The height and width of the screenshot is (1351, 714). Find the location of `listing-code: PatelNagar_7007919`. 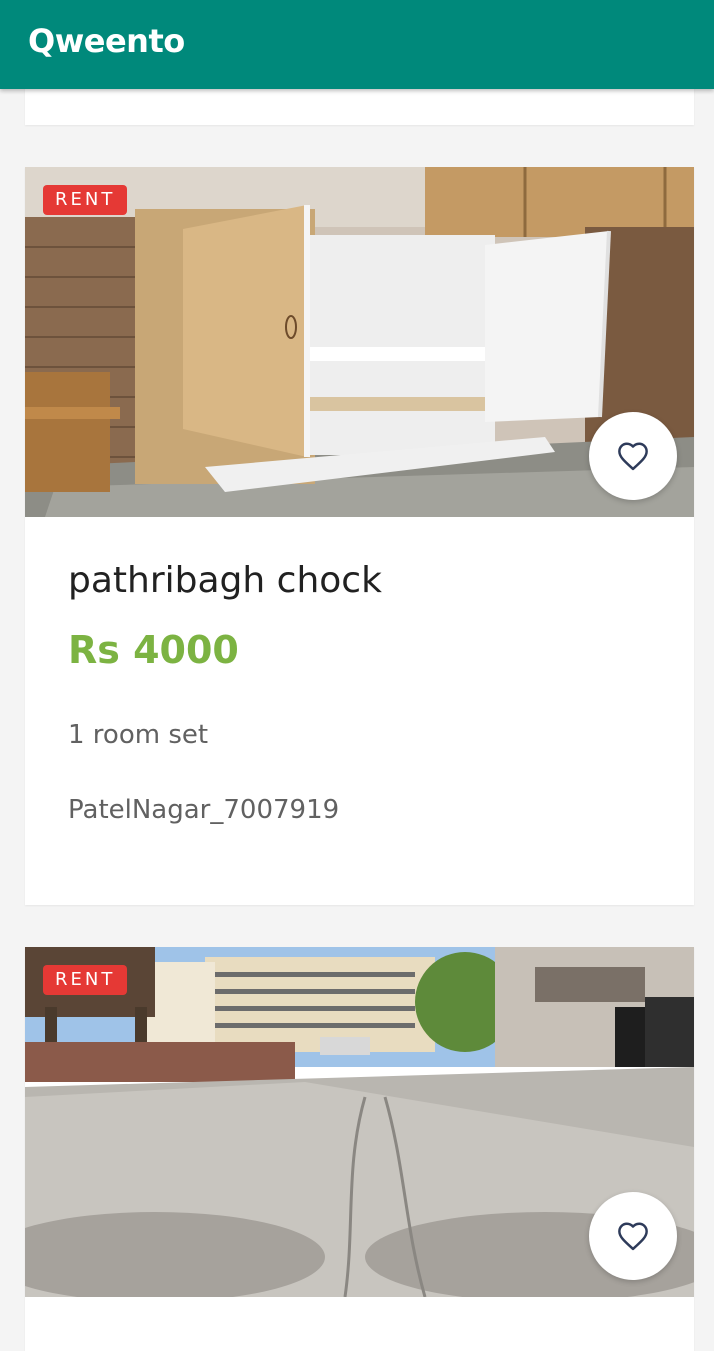

listing-code: PatelNagar_7007919 is located at coordinates (204, 810).